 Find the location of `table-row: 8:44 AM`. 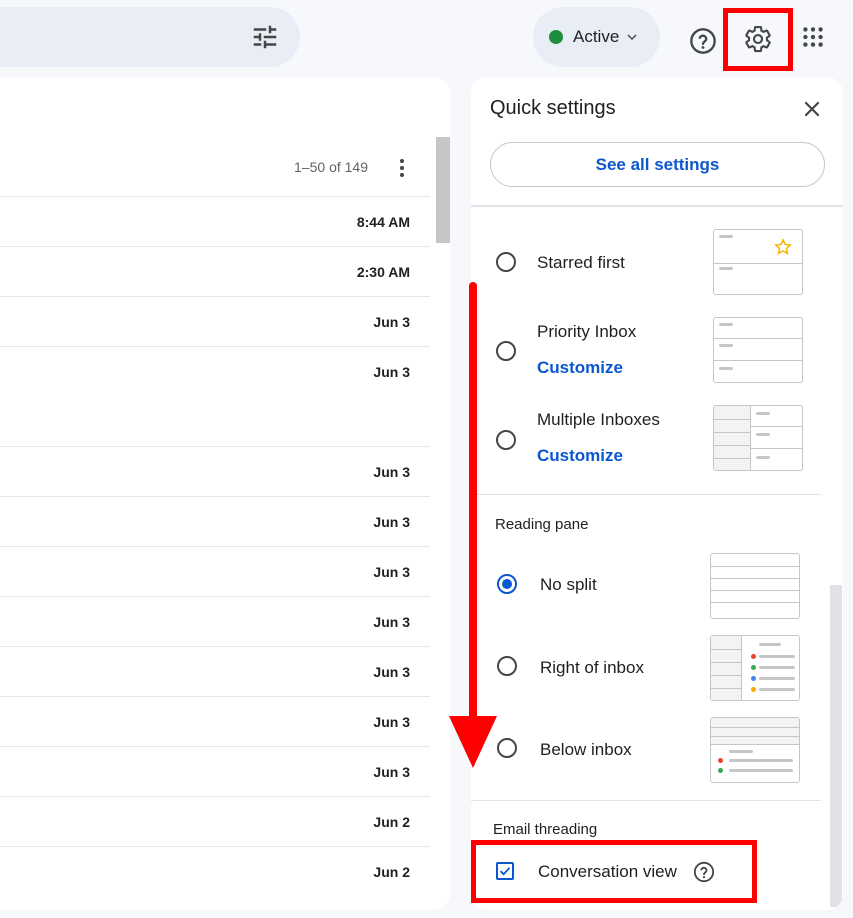

table-row: 8:44 AM is located at coordinates (215, 221).